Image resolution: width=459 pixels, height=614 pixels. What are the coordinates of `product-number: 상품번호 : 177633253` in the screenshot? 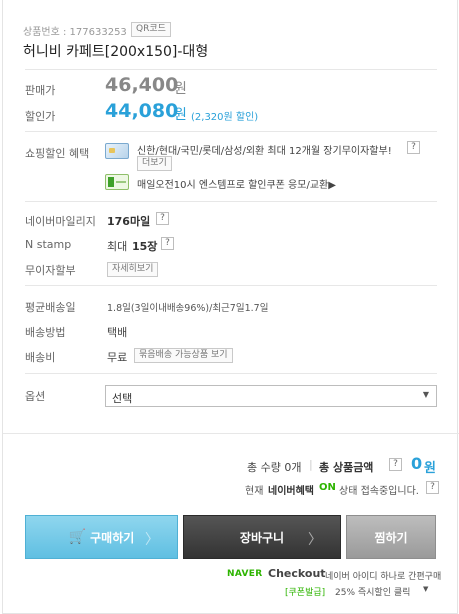 It's located at (75, 32).